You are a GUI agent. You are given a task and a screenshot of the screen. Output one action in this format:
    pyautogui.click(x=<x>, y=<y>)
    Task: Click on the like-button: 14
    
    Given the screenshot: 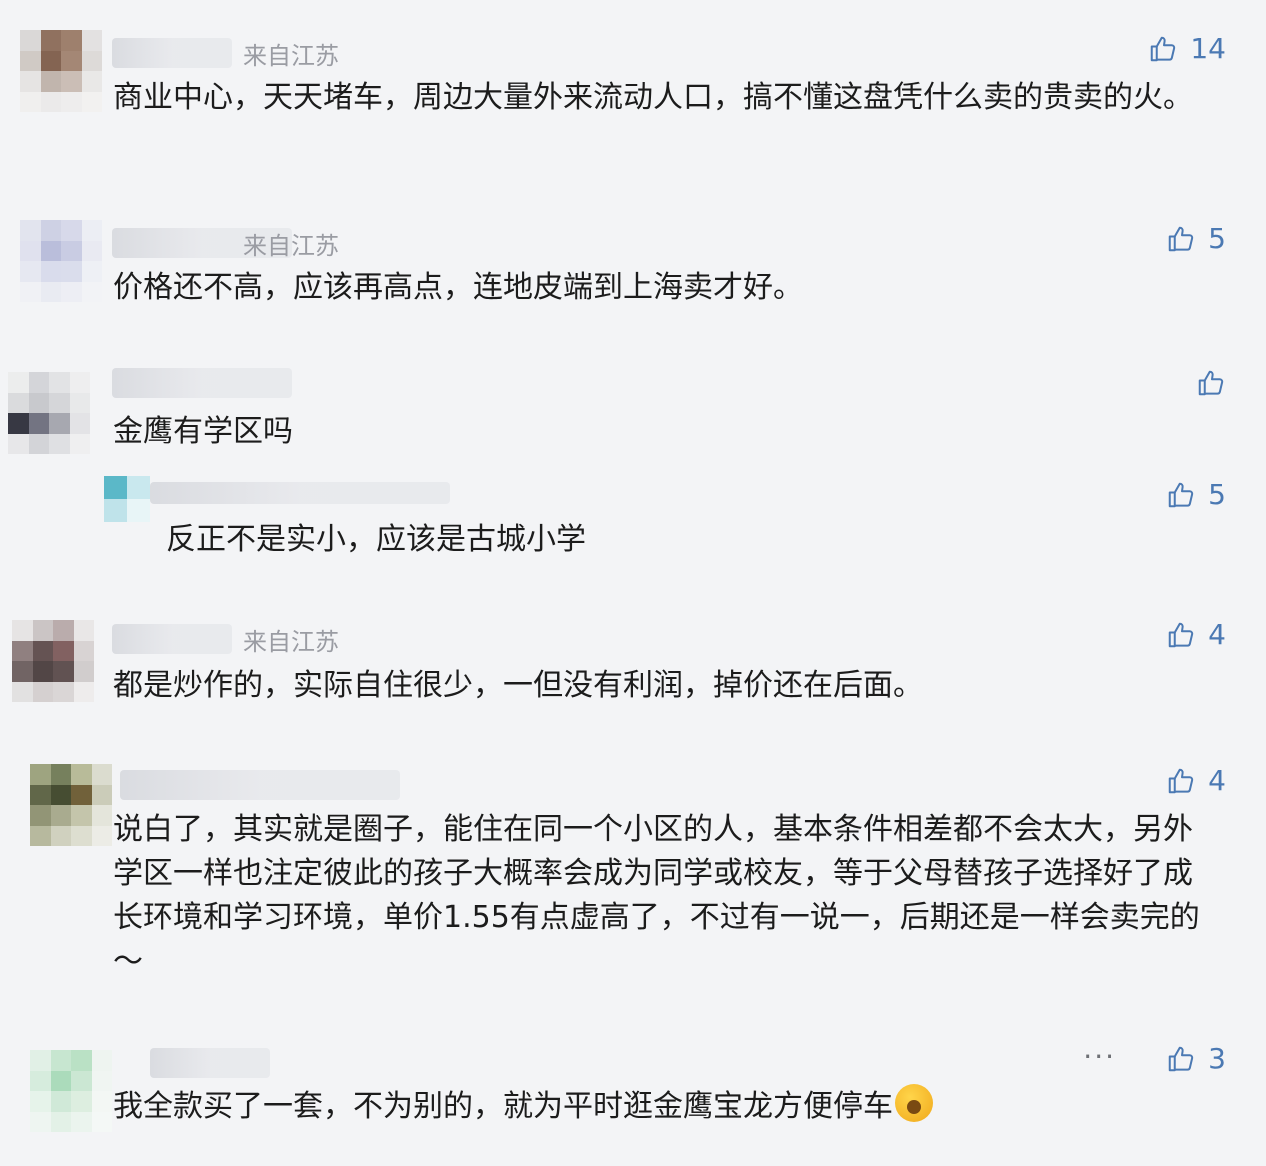 What is the action you would take?
    pyautogui.click(x=1187, y=48)
    